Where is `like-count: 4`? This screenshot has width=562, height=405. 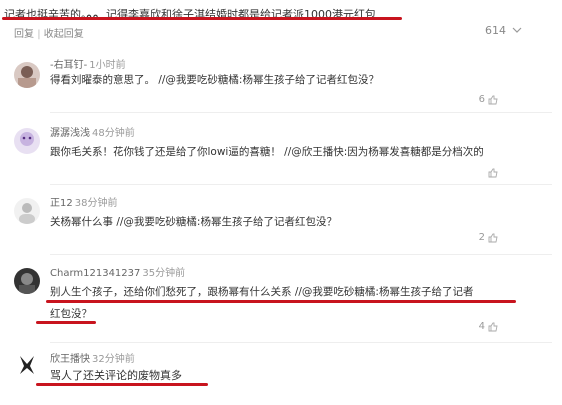 like-count: 4 is located at coordinates (481, 326).